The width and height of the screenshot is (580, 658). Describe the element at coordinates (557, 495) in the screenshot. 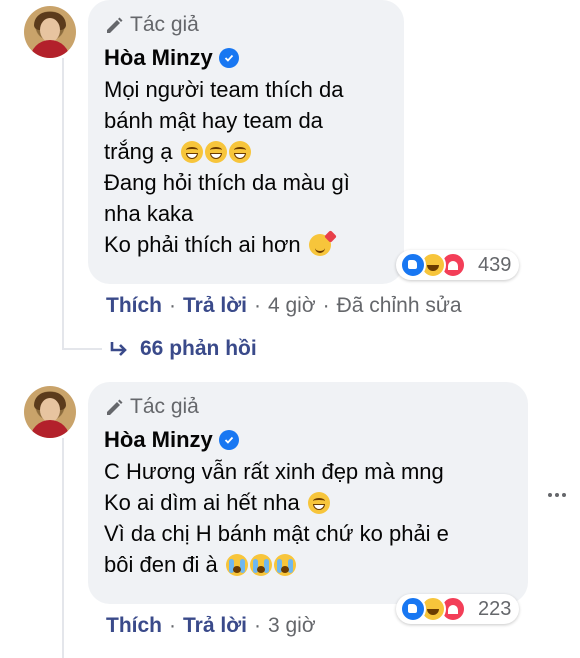

I see `more-options-icon` at that location.